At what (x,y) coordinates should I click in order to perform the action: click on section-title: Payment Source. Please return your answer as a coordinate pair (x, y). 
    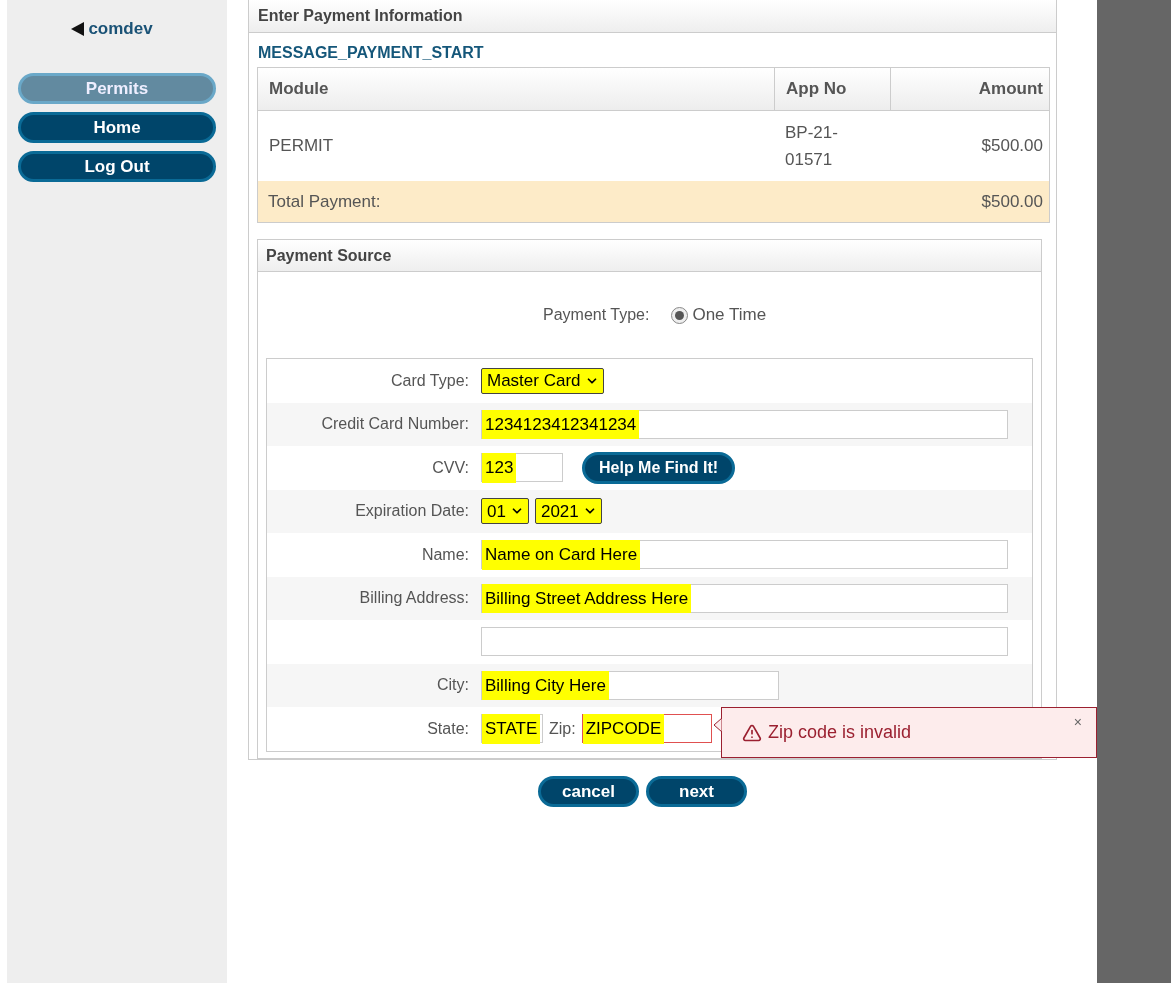
    Looking at the image, I should click on (329, 255).